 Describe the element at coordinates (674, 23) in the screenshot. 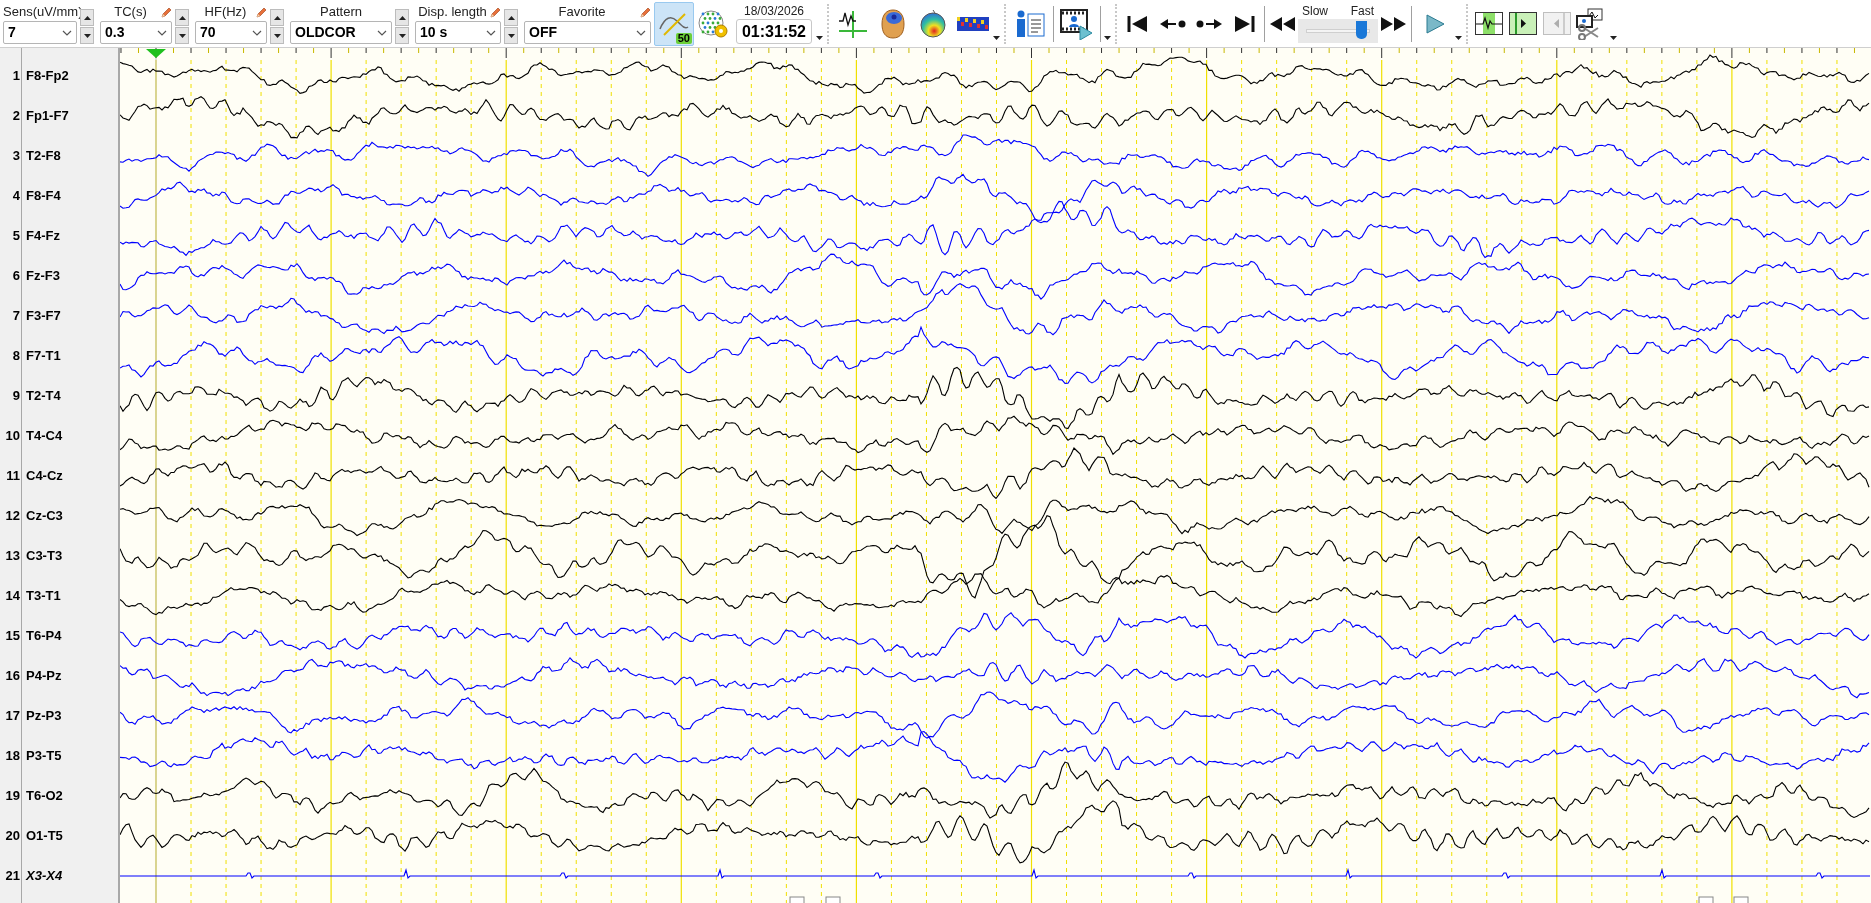

I see `filter-toggle-button: 50` at that location.